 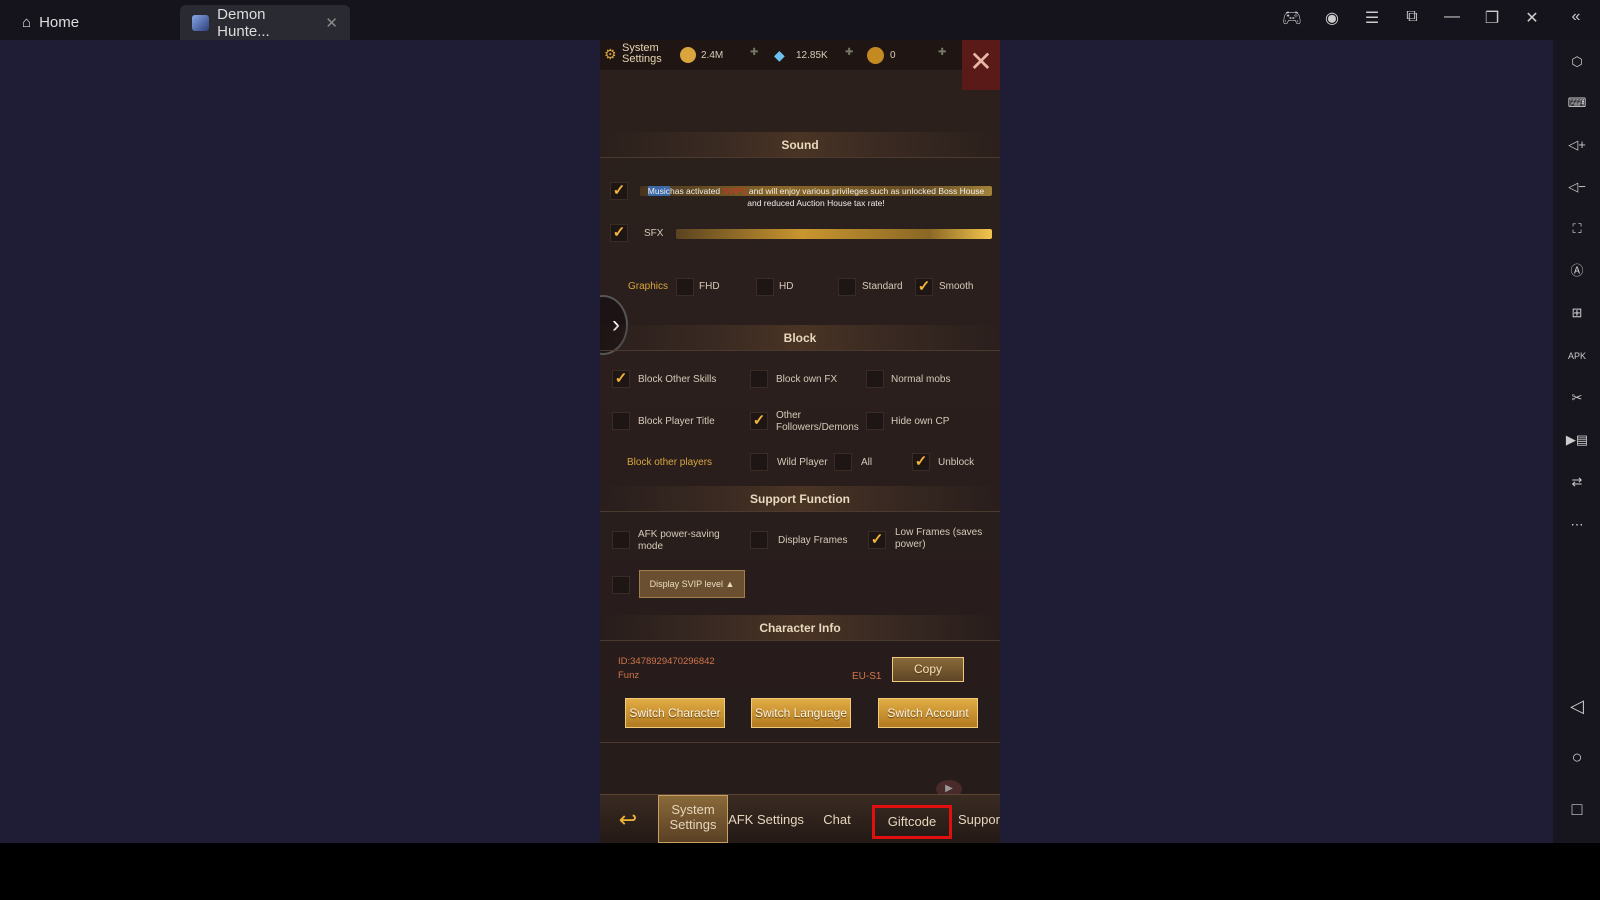 I want to click on more-icon: ⋯, so click(x=1577, y=525).